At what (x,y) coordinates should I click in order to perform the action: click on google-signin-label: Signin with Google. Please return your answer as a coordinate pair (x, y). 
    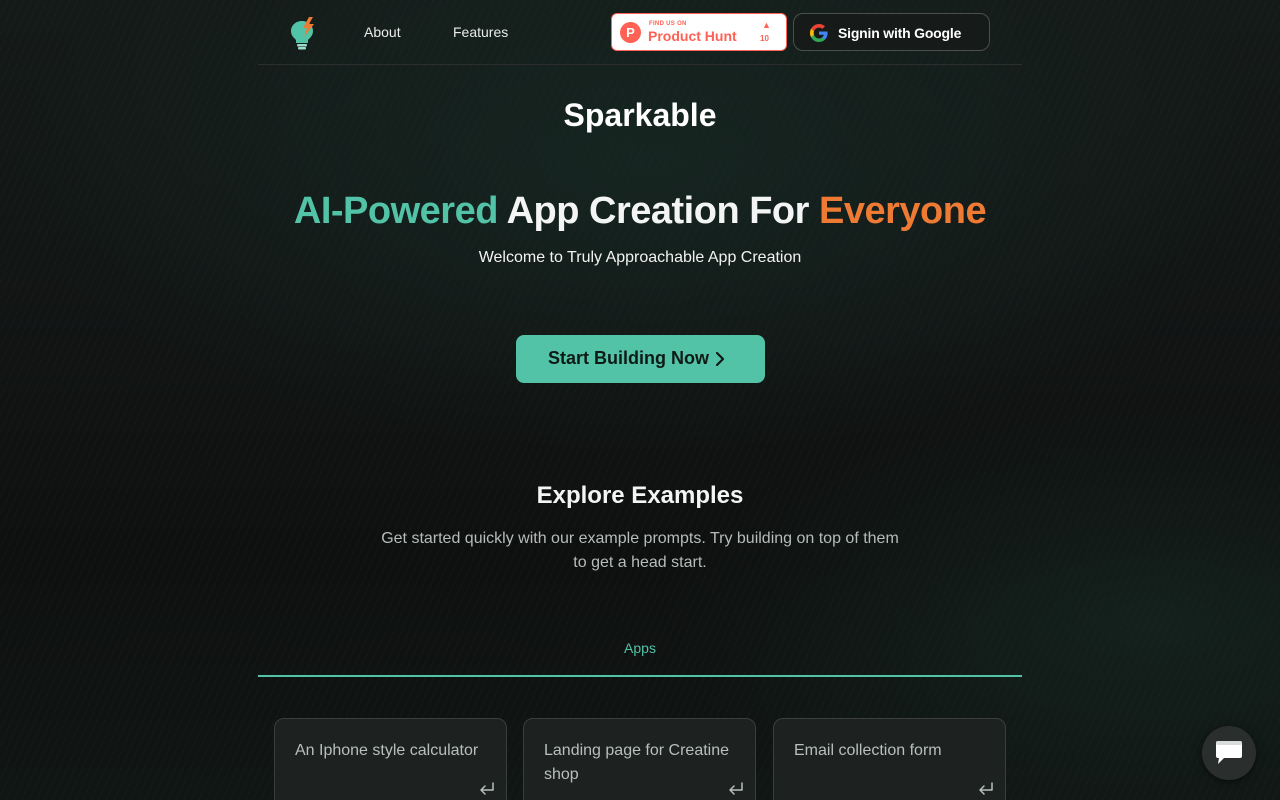
    Looking at the image, I should click on (900, 33).